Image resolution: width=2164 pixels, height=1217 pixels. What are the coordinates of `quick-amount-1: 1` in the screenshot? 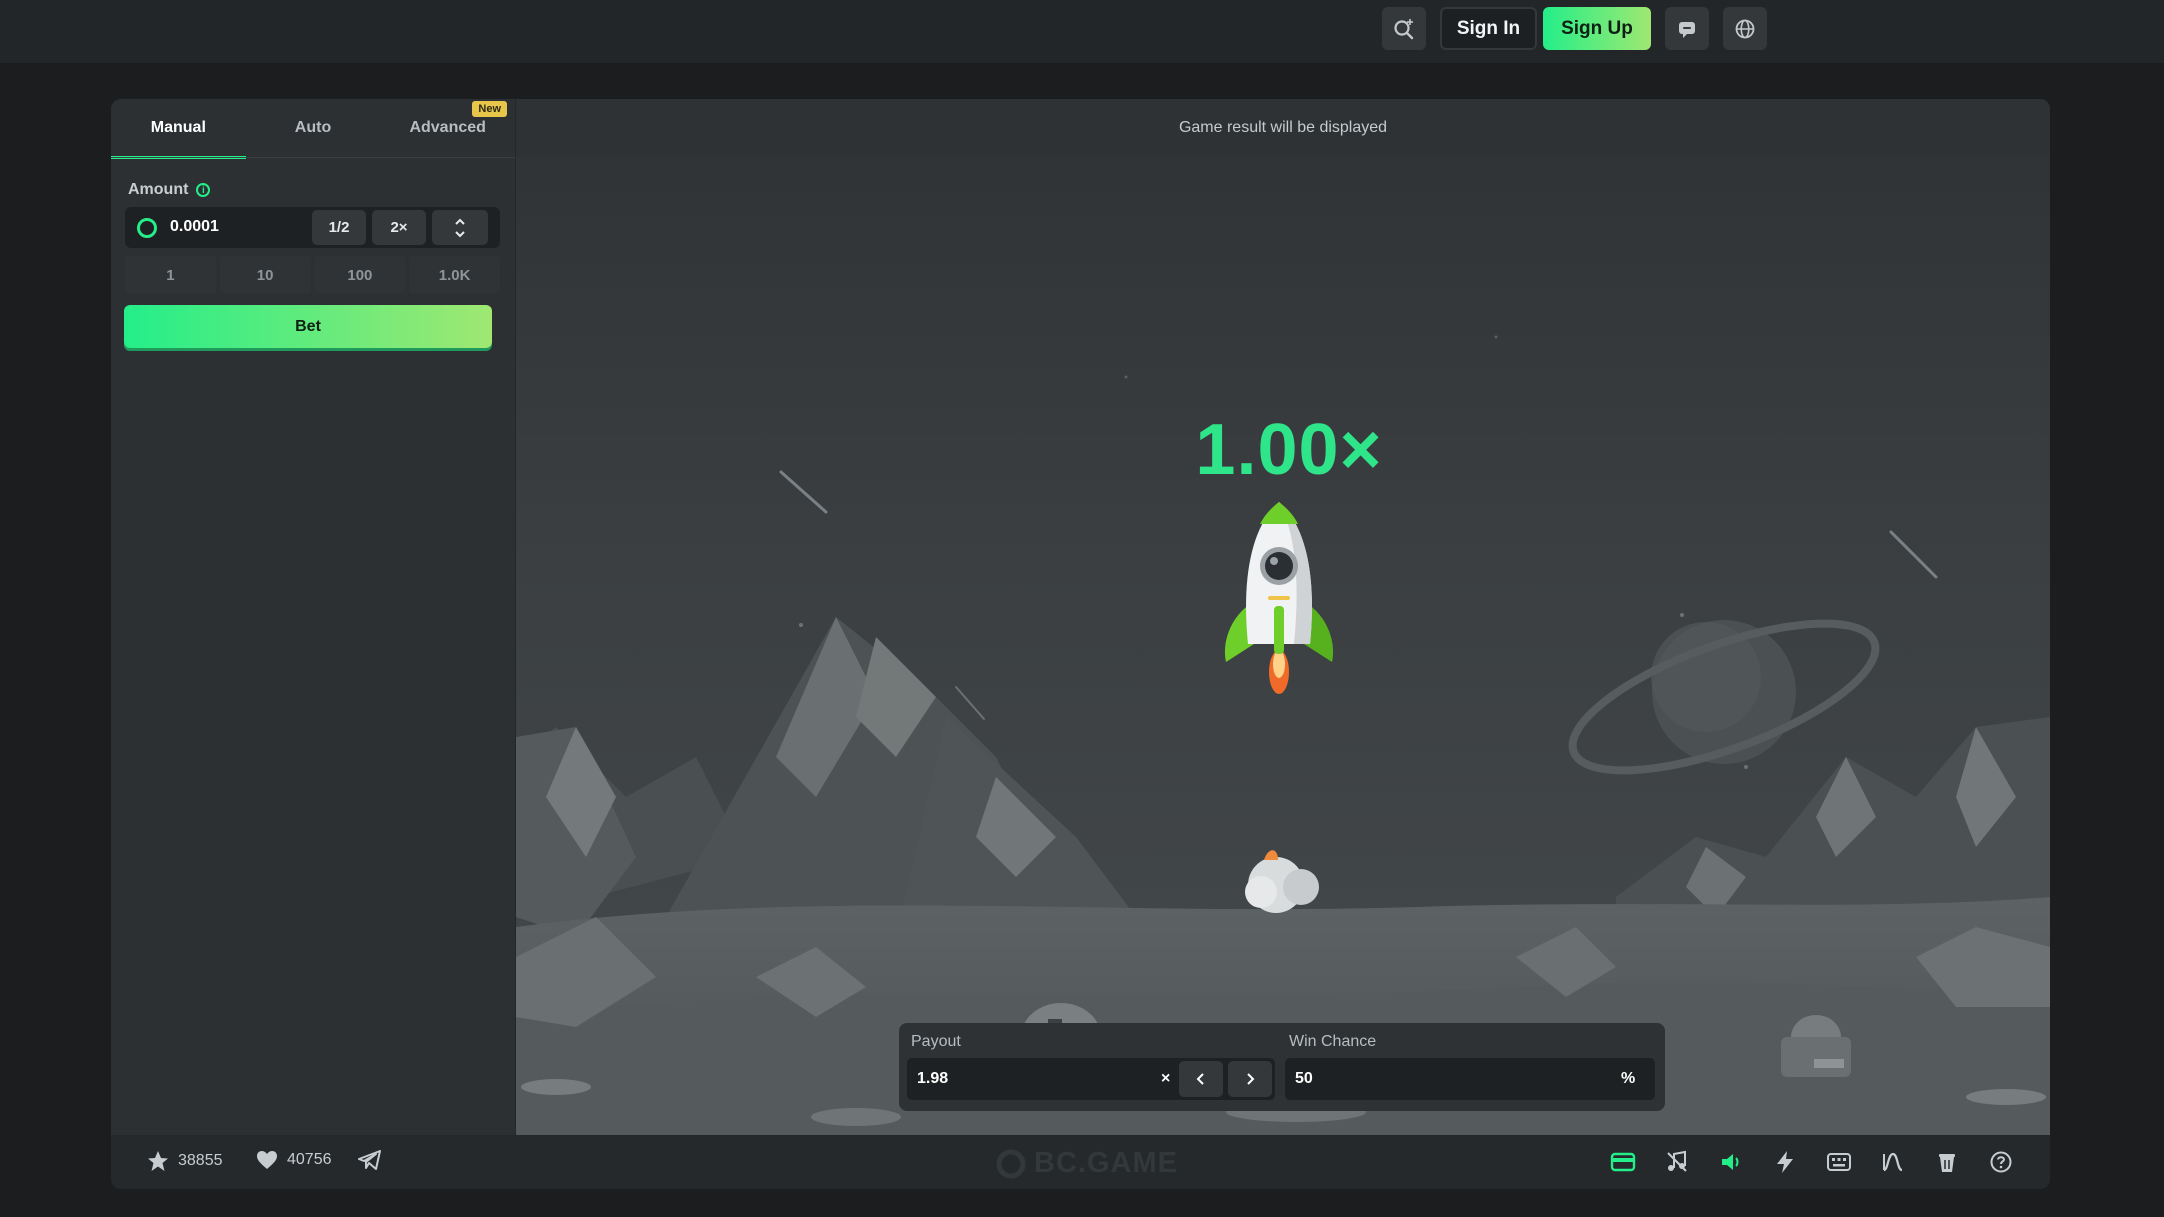 It's located at (170, 275).